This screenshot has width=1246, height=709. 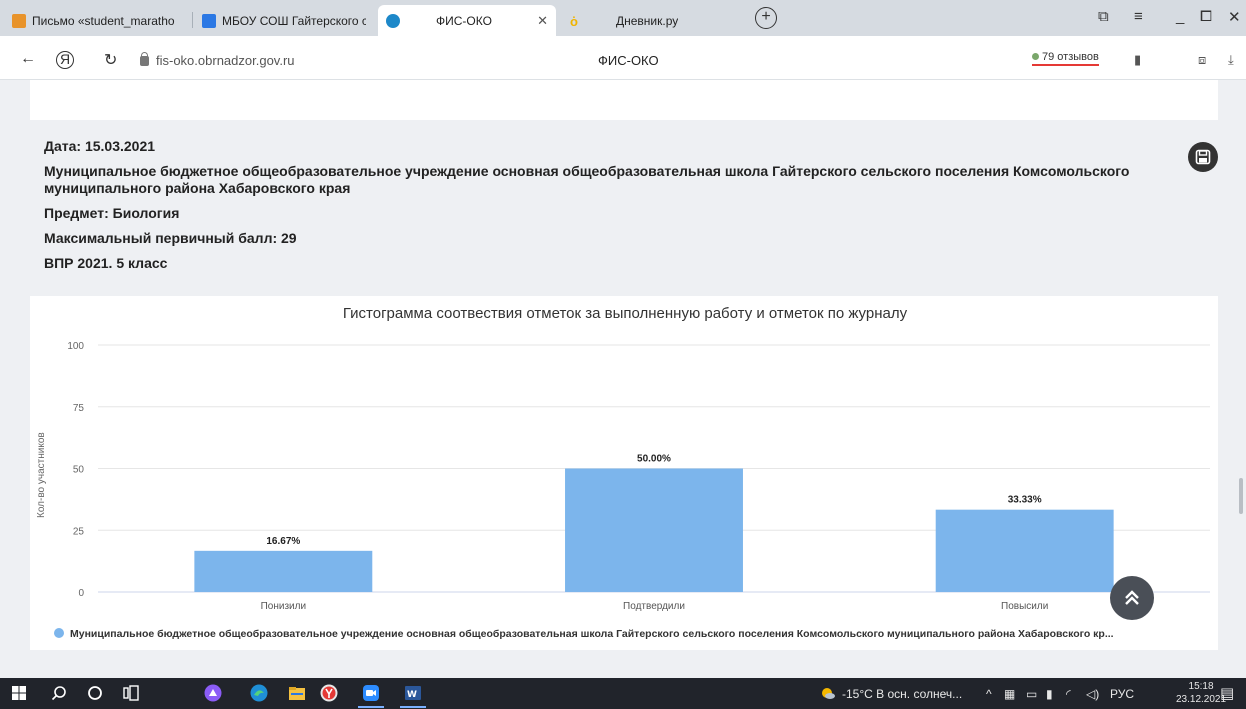 What do you see at coordinates (1009, 694) in the screenshot?
I see `network-icon: ▦` at bounding box center [1009, 694].